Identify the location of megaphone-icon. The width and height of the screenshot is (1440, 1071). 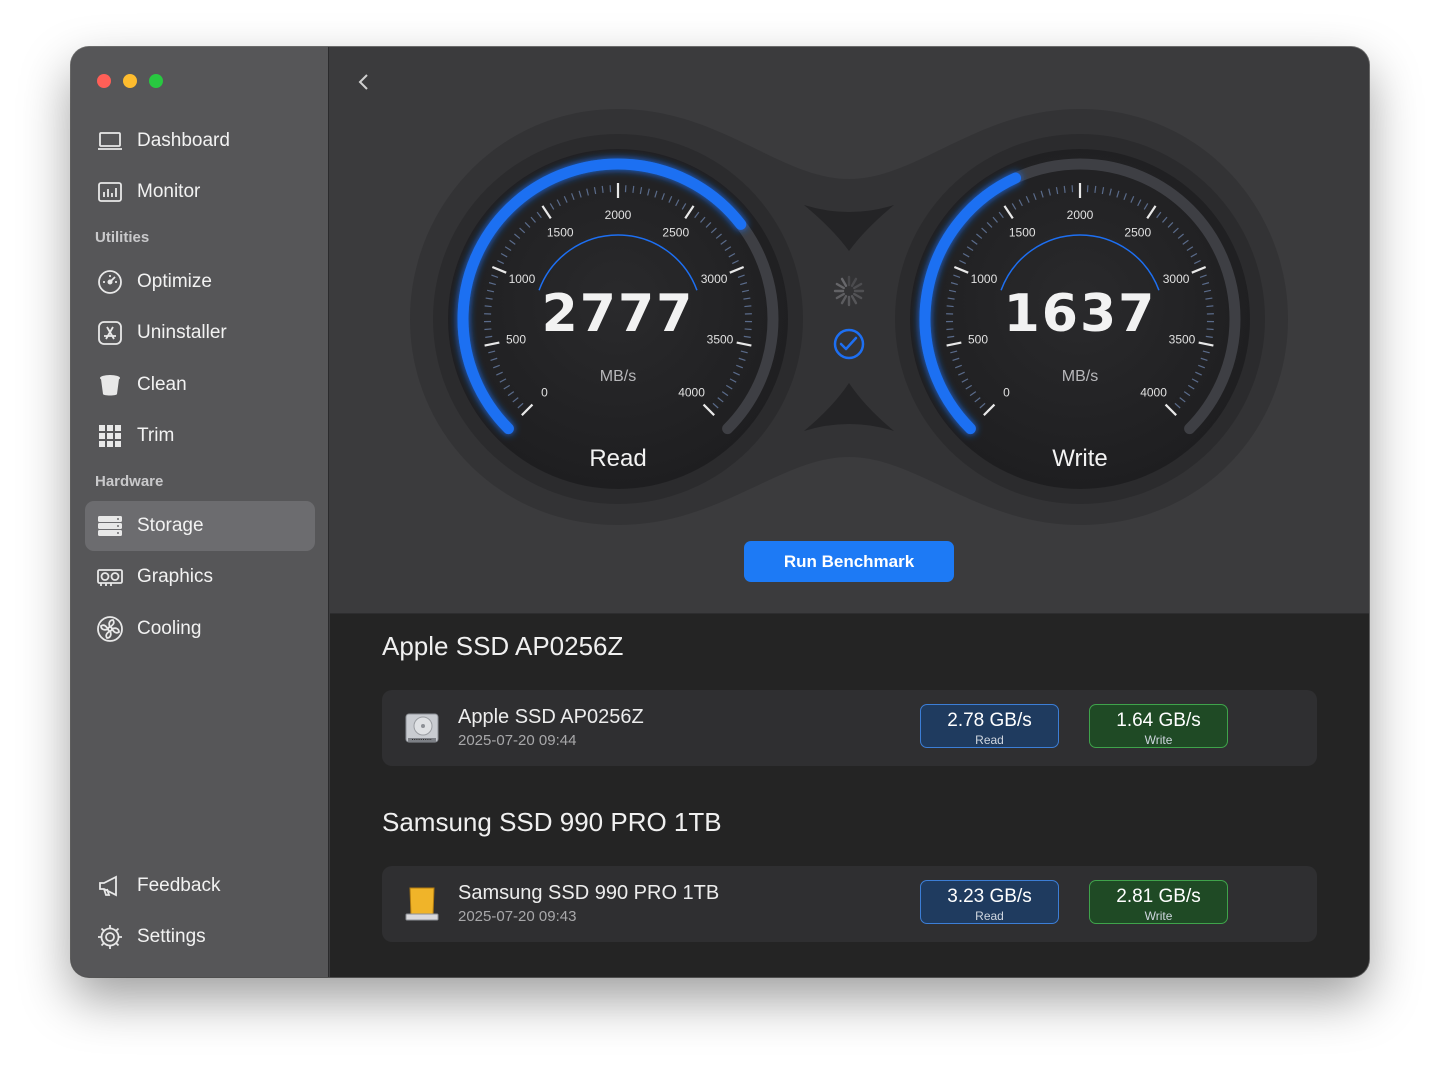
(110, 886).